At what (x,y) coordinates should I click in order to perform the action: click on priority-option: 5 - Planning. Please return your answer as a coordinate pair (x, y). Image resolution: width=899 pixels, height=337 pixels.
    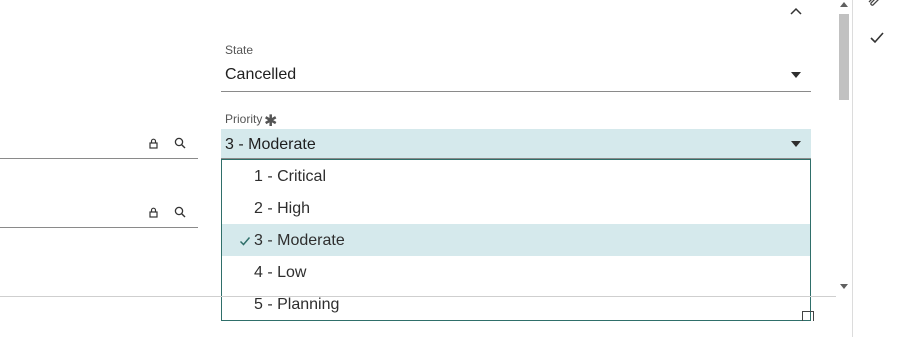
    Looking at the image, I should click on (516, 304).